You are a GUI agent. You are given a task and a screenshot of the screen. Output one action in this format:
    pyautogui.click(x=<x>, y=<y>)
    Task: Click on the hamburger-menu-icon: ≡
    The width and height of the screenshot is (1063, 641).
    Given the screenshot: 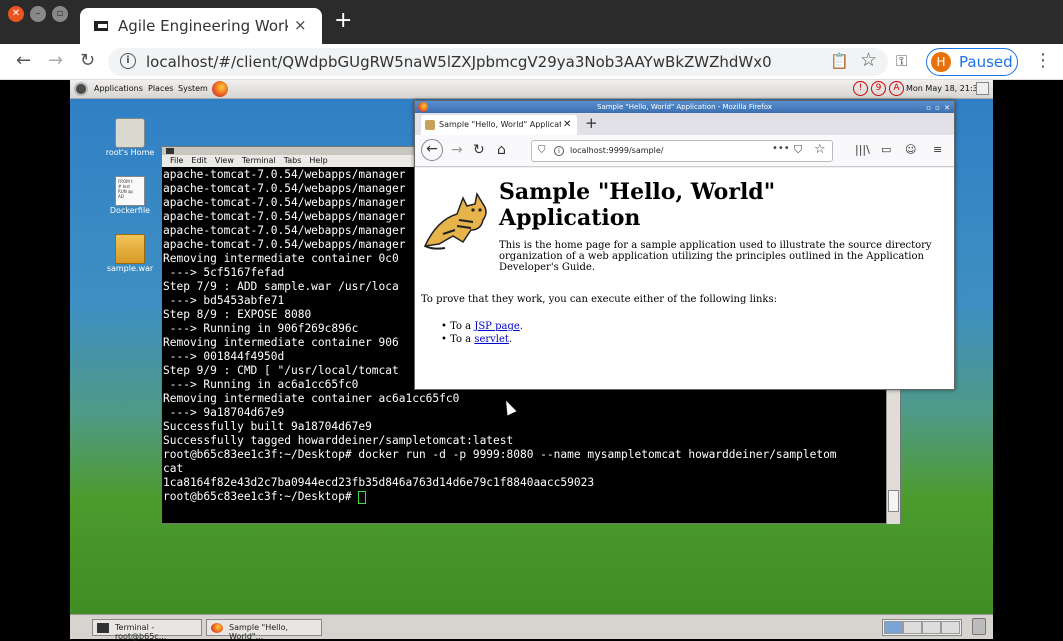 What is the action you would take?
    pyautogui.click(x=937, y=149)
    